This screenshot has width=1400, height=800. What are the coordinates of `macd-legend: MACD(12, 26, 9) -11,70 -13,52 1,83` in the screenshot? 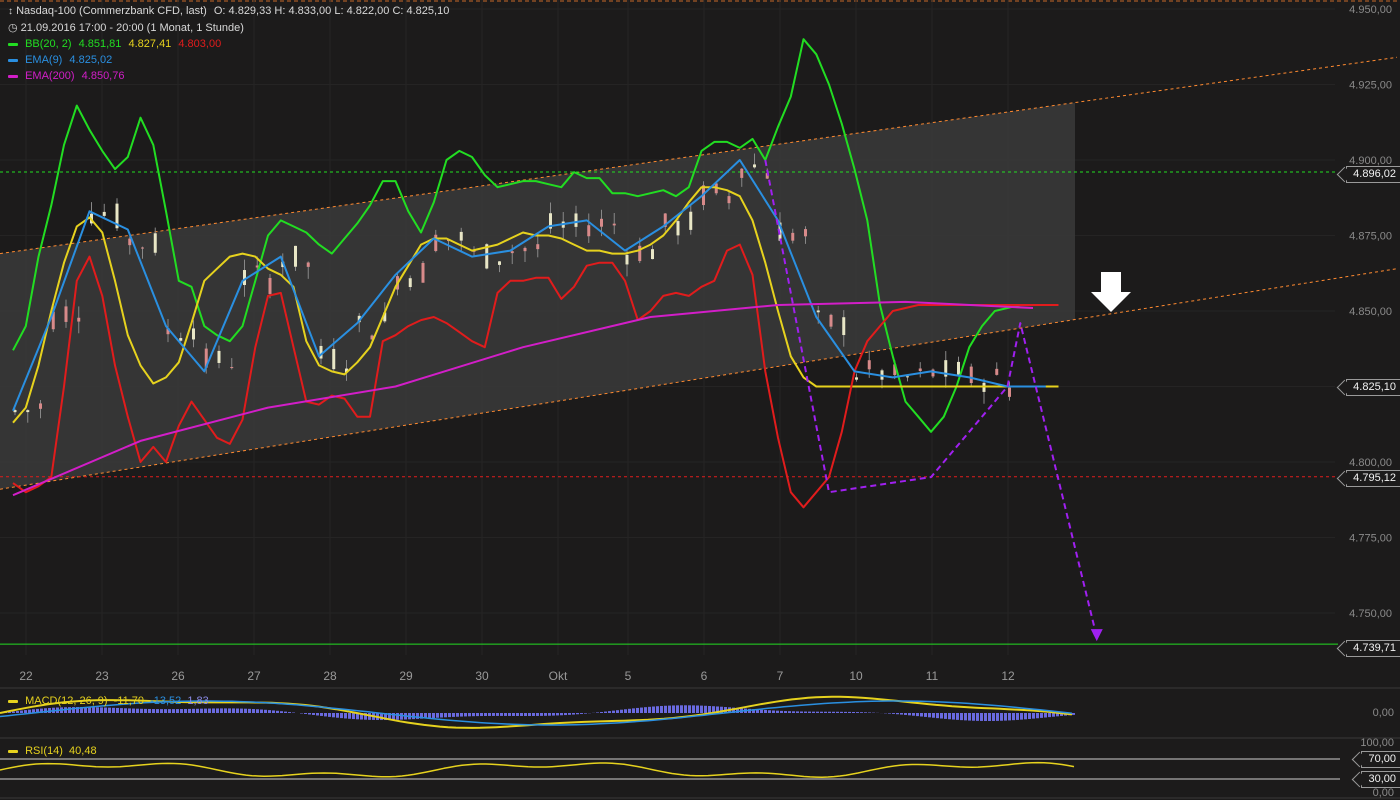 It's located at (108, 701).